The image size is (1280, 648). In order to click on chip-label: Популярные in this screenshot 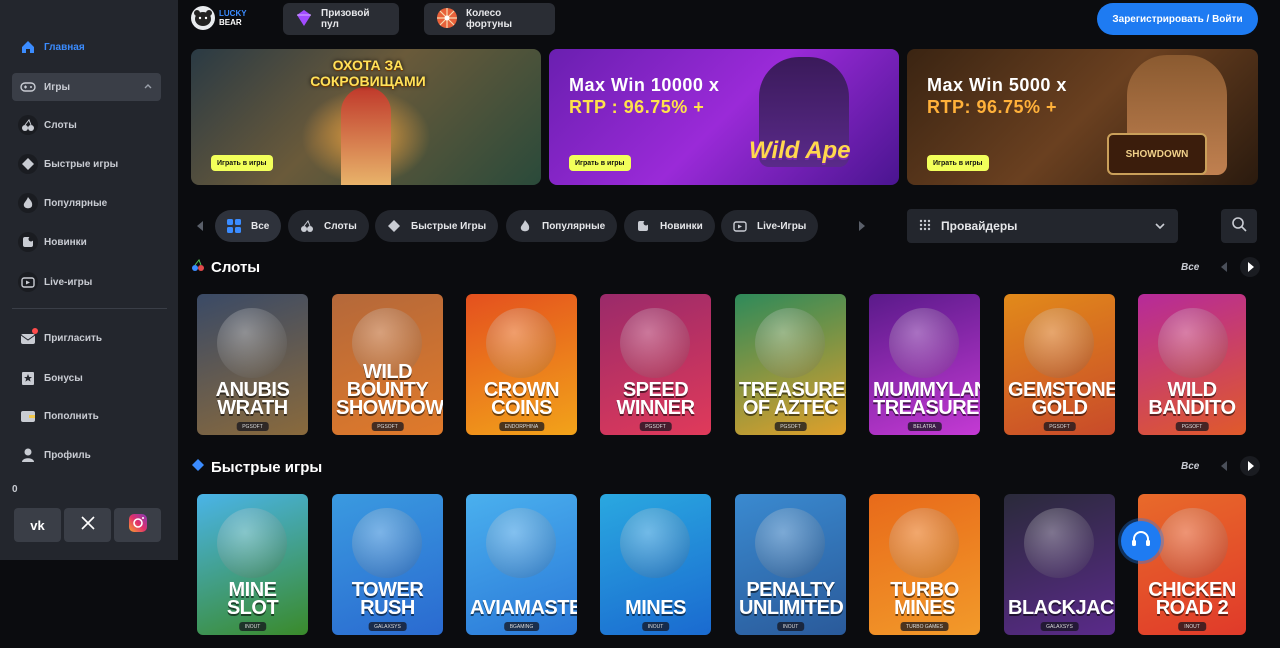, I will do `click(574, 226)`.